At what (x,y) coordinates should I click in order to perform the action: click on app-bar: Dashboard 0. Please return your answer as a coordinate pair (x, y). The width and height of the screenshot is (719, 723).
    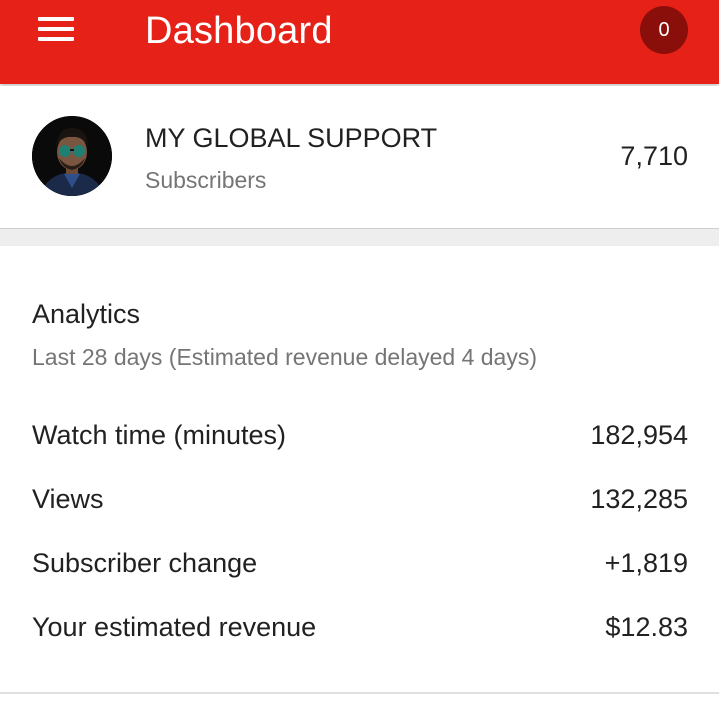
    Looking at the image, I should click on (359, 42).